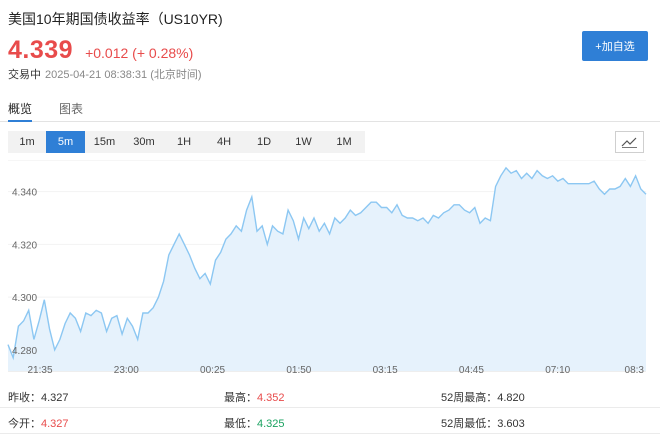 The width and height of the screenshot is (660, 442). What do you see at coordinates (330, 107) in the screenshot?
I see `view-tabs: 概览 图表` at bounding box center [330, 107].